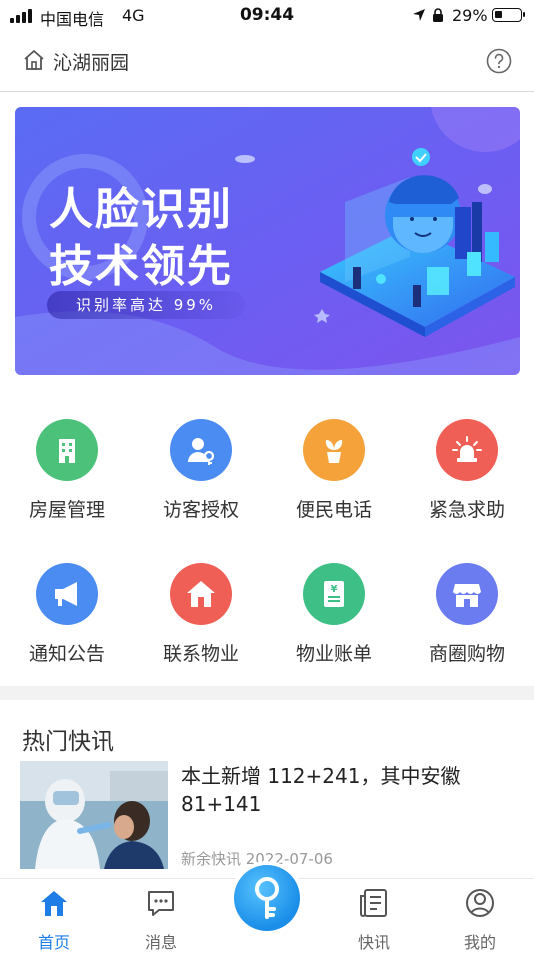 Image resolution: width=534 pixels, height=953 pixels. I want to click on feature-label: 紧急求助, so click(466, 510).